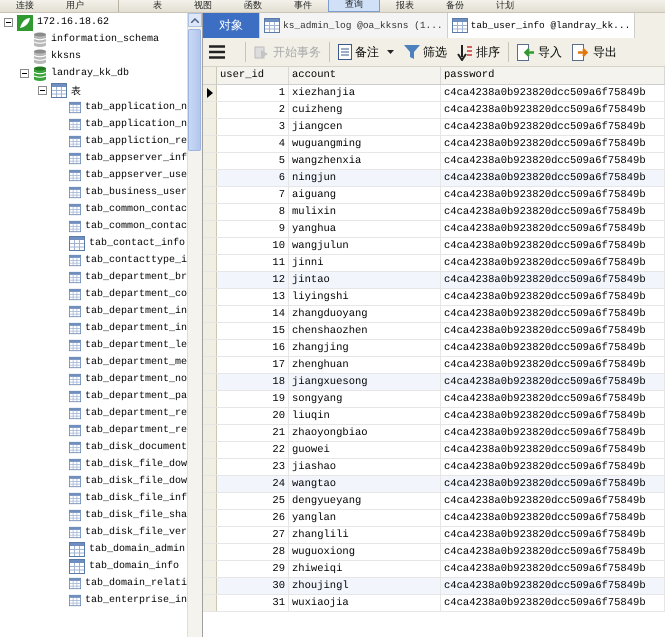 The image size is (665, 637). What do you see at coordinates (365, 75) in the screenshot?
I see `column-header: account` at bounding box center [365, 75].